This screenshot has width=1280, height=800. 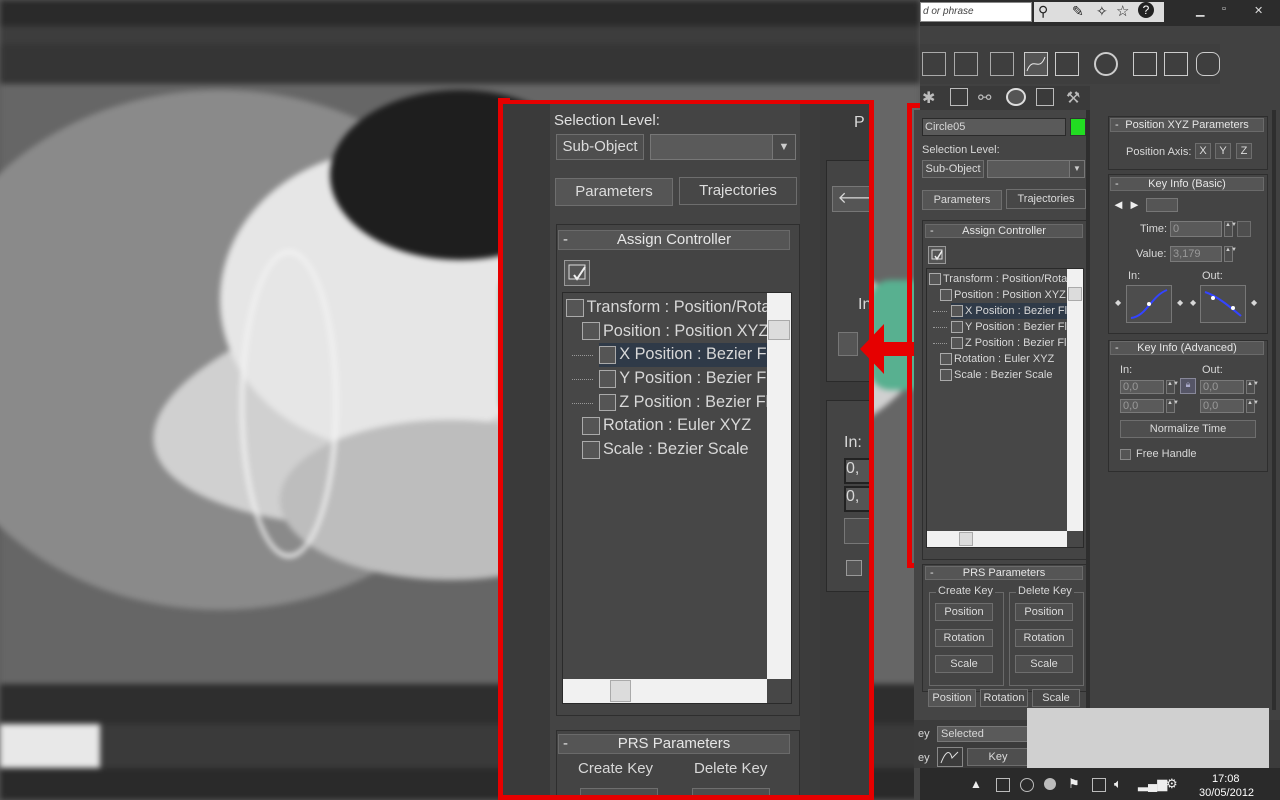 What do you see at coordinates (1009, 327) in the screenshot?
I see `tree-row: Y Position : Bezier Fl` at bounding box center [1009, 327].